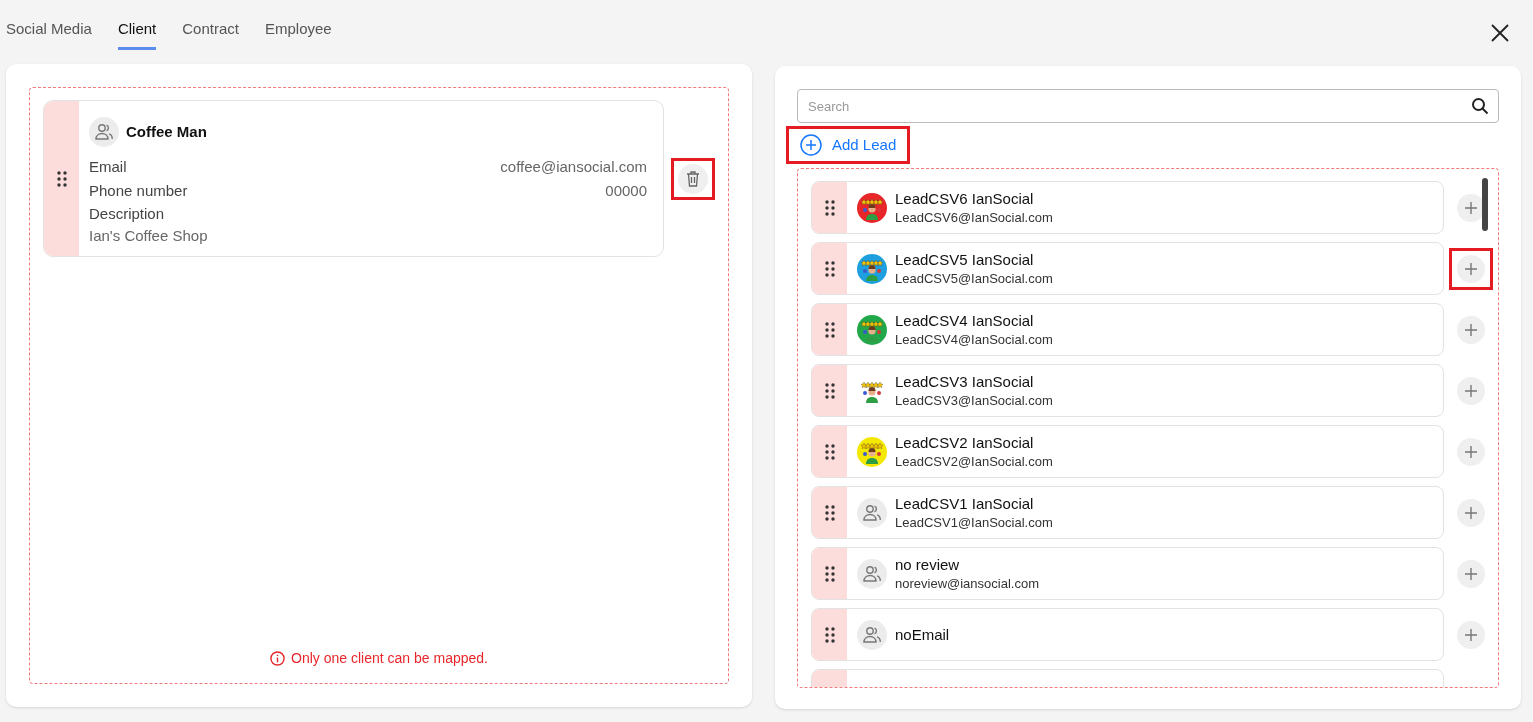  I want to click on lead-email: LeadCSV3@IanSocial.com, so click(974, 400).